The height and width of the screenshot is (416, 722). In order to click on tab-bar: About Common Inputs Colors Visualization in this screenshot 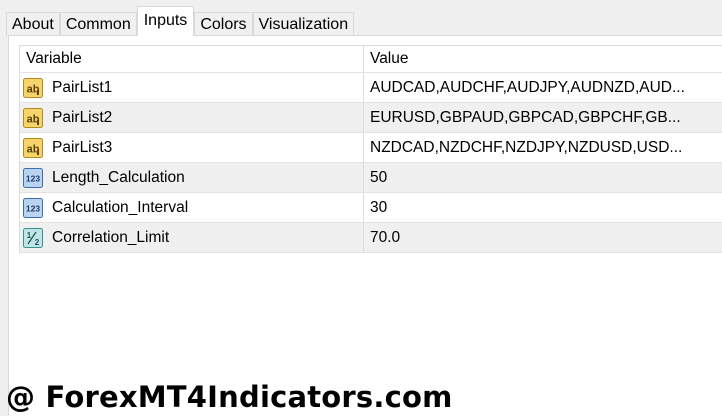, I will do `click(180, 21)`.